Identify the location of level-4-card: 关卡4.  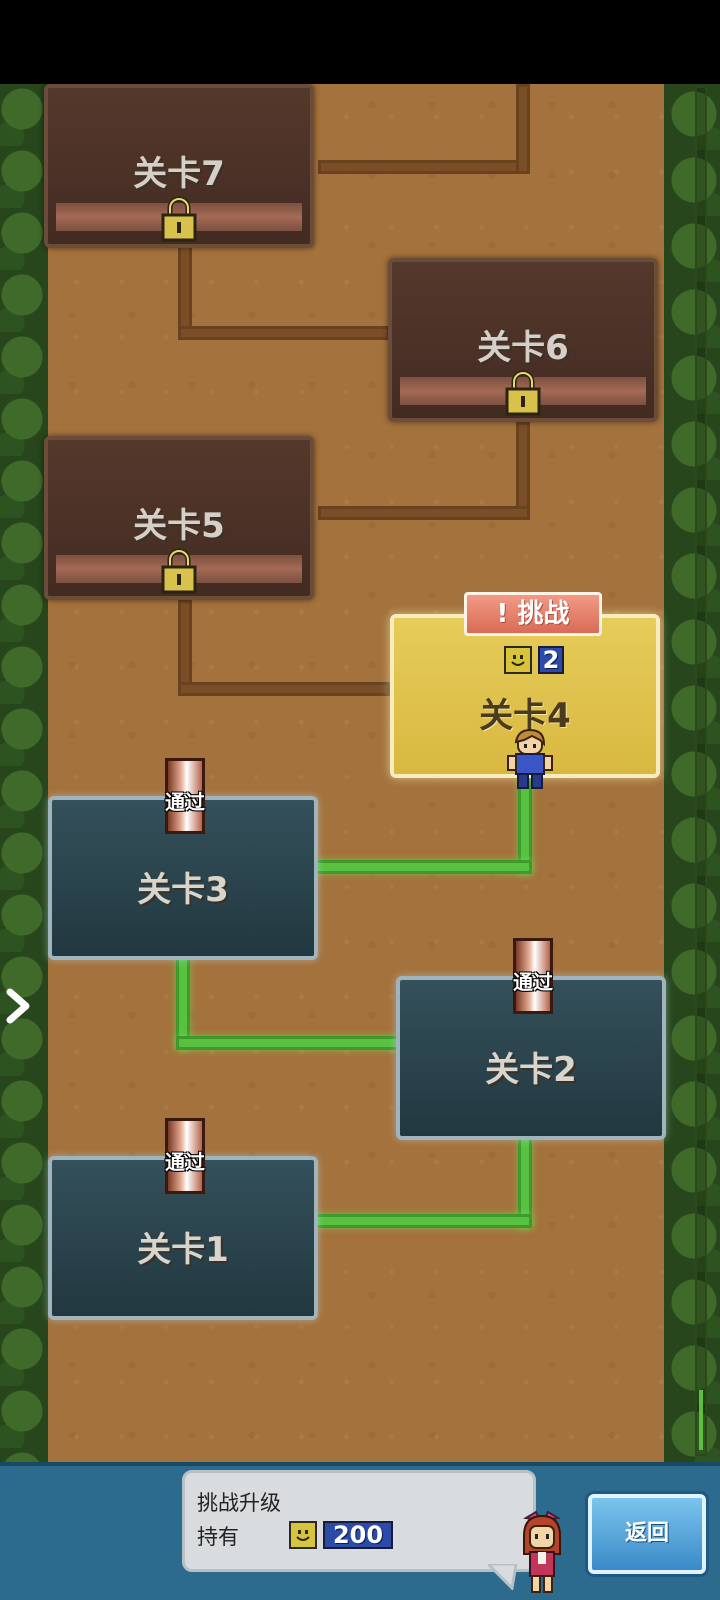
(525, 701).